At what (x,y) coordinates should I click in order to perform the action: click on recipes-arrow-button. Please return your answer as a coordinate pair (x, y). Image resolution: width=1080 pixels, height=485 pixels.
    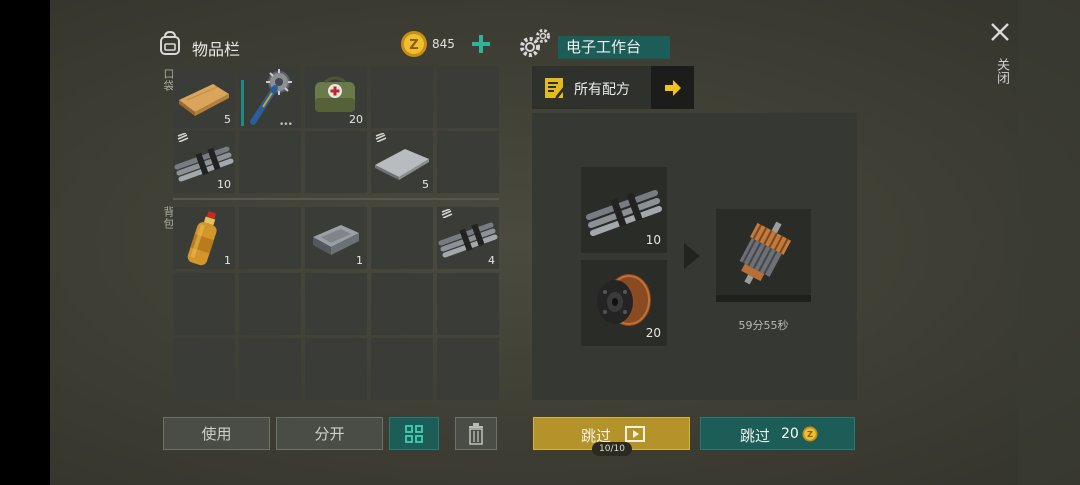
    Looking at the image, I should click on (672, 87).